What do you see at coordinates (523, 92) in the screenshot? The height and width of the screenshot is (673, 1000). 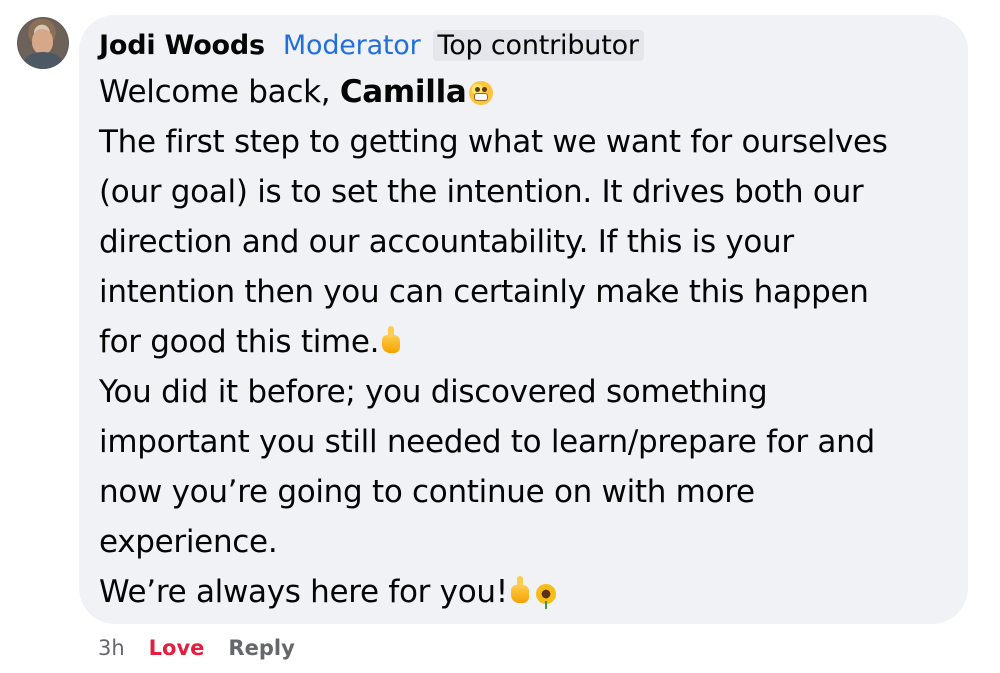 I see `greeting-line: Welcome back, Camilla` at bounding box center [523, 92].